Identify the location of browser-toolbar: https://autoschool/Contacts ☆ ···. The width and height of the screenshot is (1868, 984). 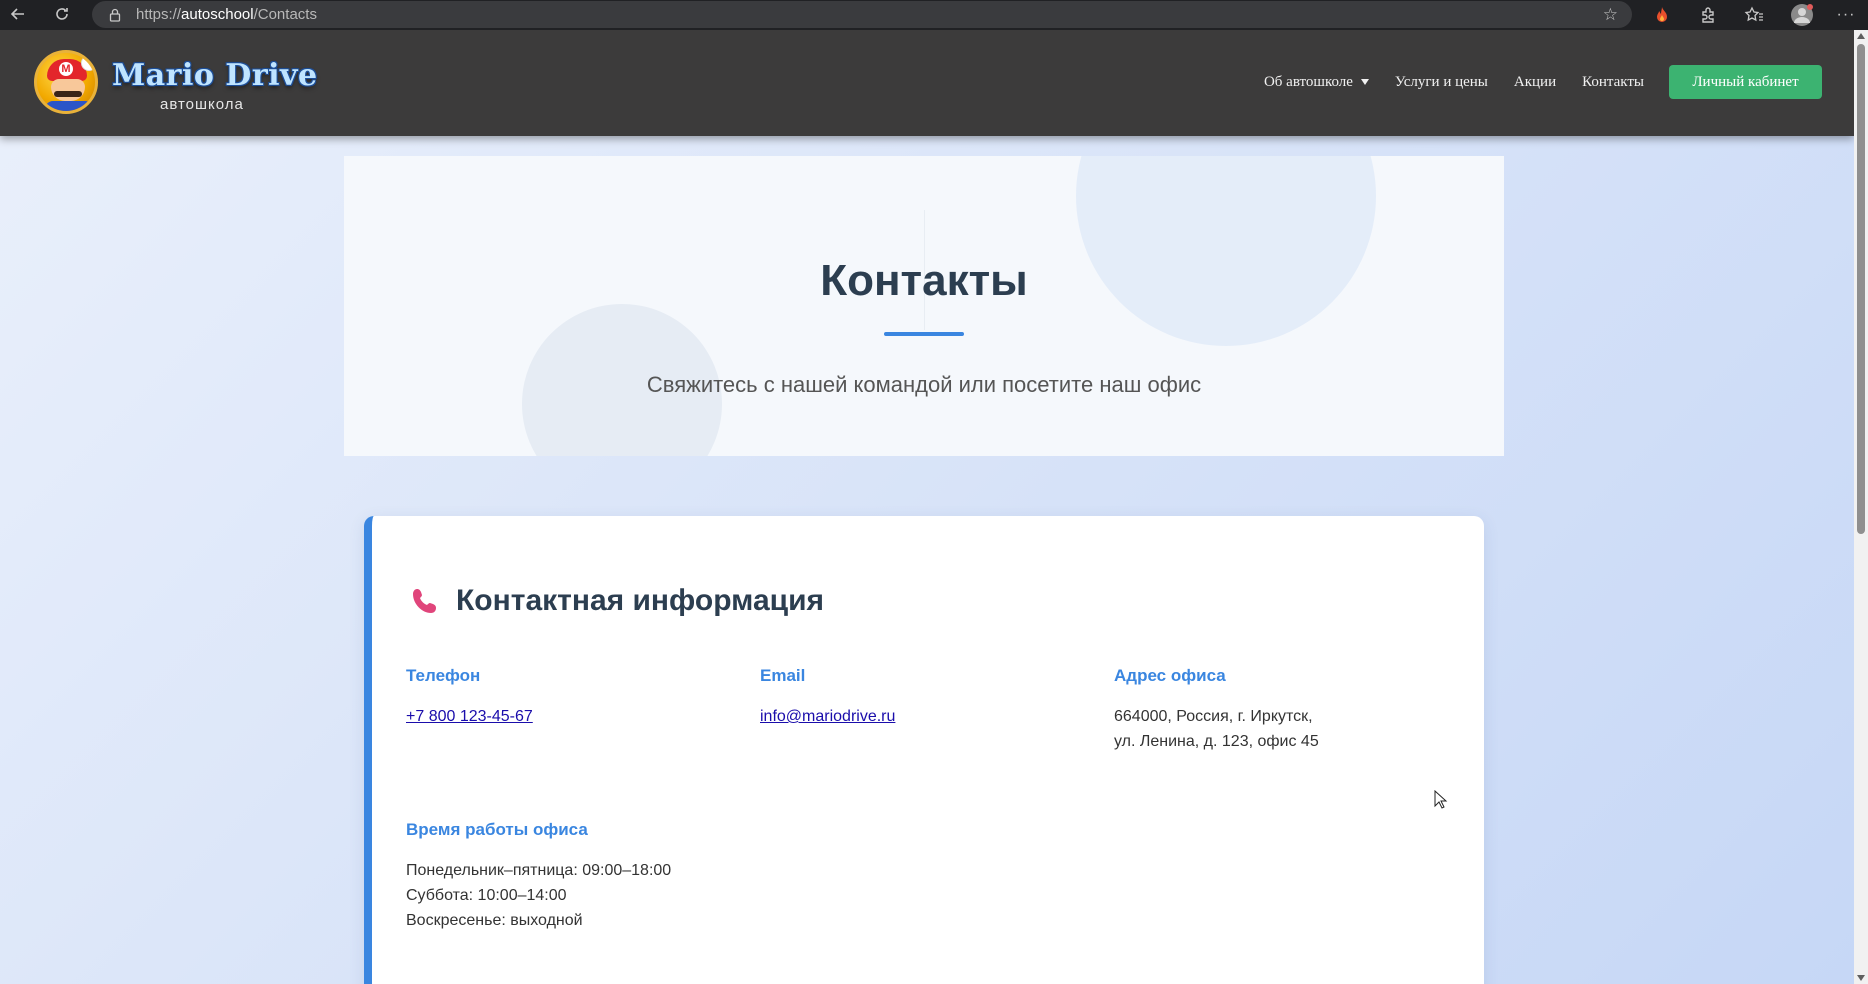
(934, 15).